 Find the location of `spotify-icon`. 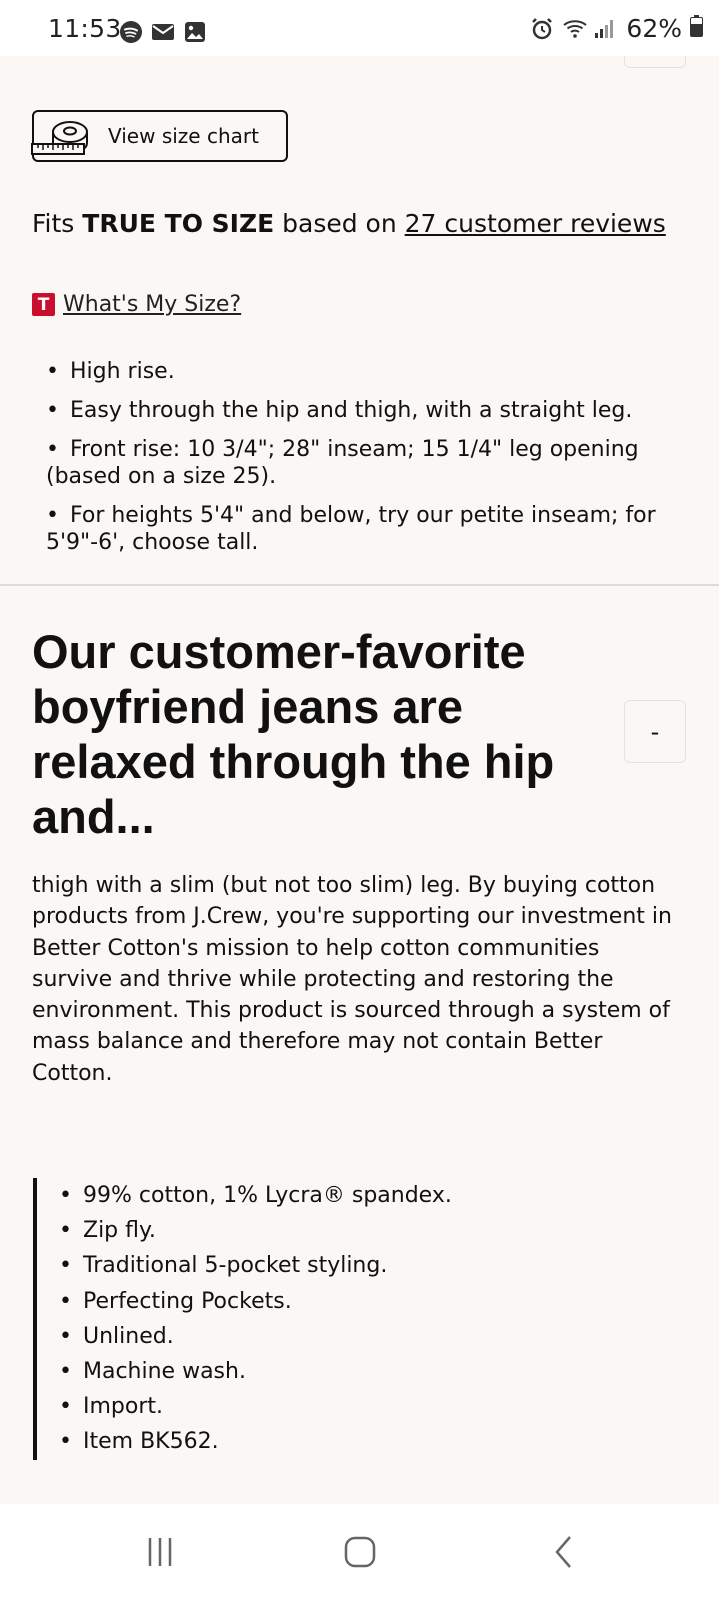

spotify-icon is located at coordinates (131, 32).